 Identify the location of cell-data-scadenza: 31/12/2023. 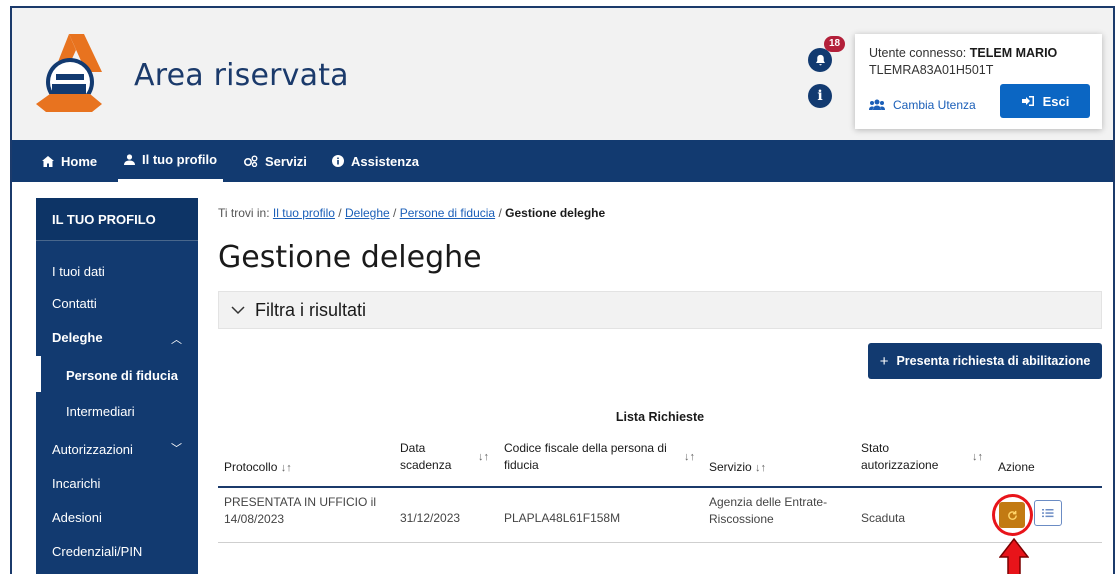
(430, 518).